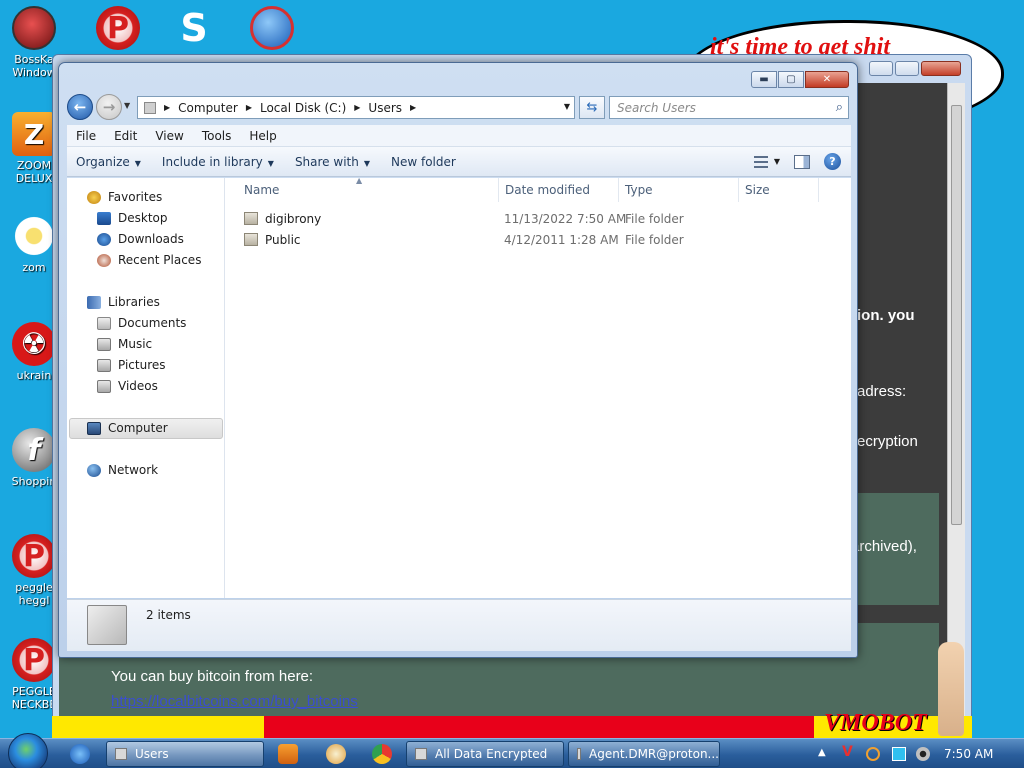  Describe the element at coordinates (217, 136) in the screenshot. I see `menu-tools: Tools` at that location.